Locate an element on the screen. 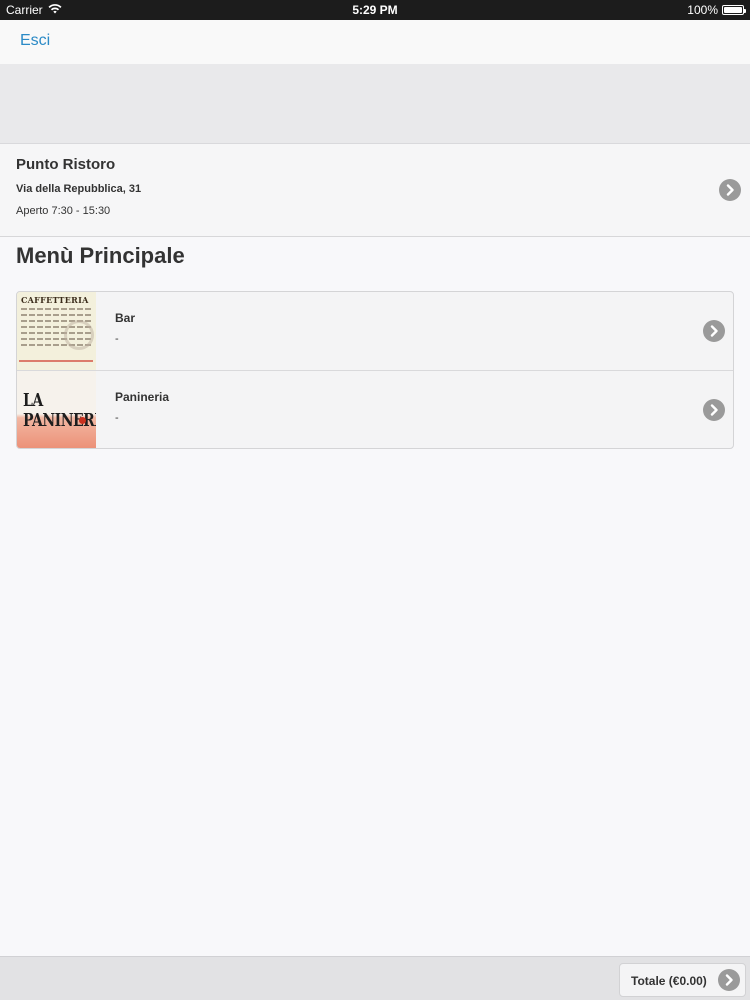  footer-toolbar: Totale (€0.00) is located at coordinates (375, 978).